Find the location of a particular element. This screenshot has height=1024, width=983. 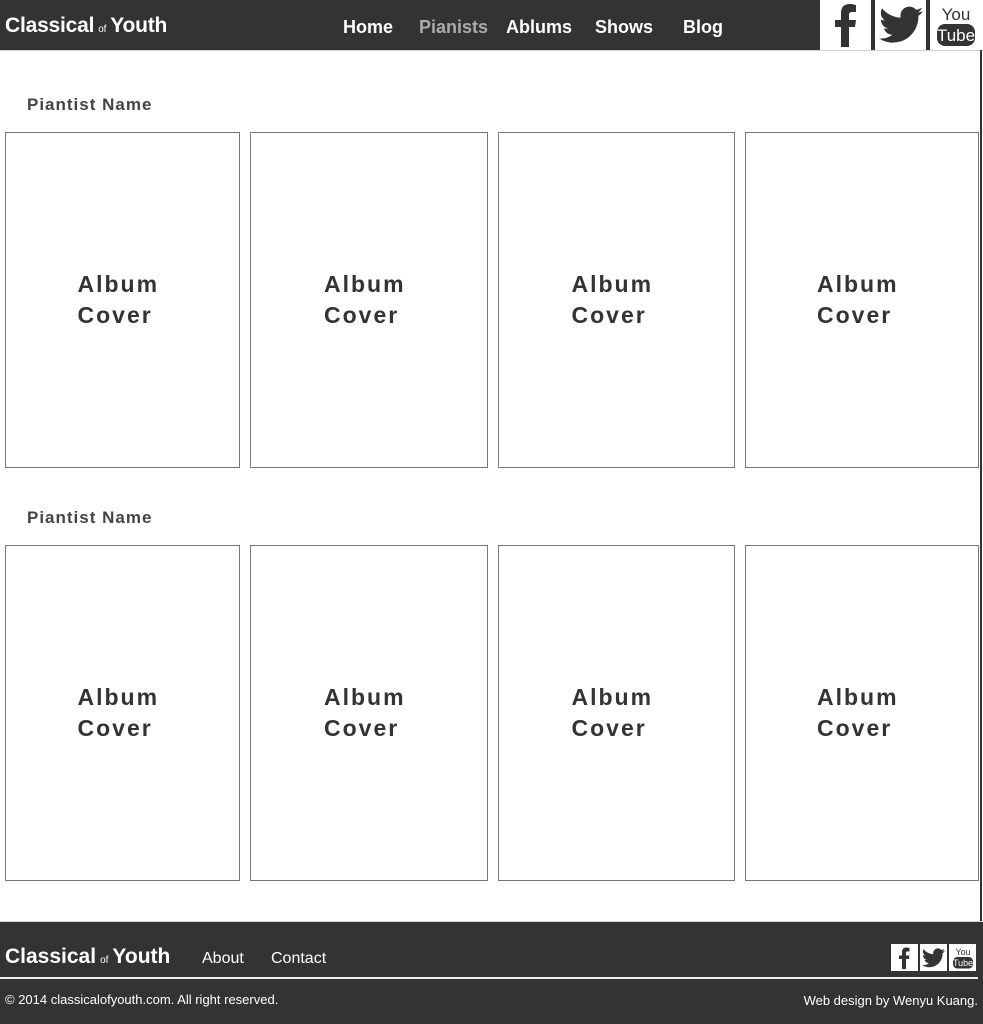

footer-divider is located at coordinates (489, 978).